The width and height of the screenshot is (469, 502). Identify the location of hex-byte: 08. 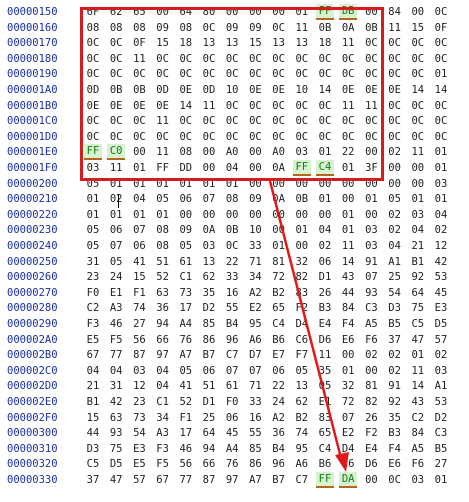
(163, 230).